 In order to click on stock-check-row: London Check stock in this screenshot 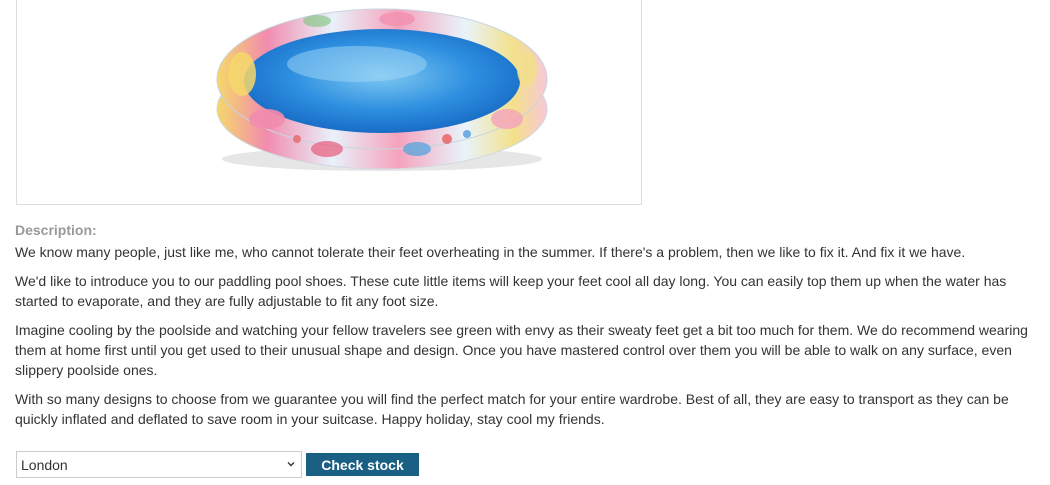, I will do `click(217, 464)`.